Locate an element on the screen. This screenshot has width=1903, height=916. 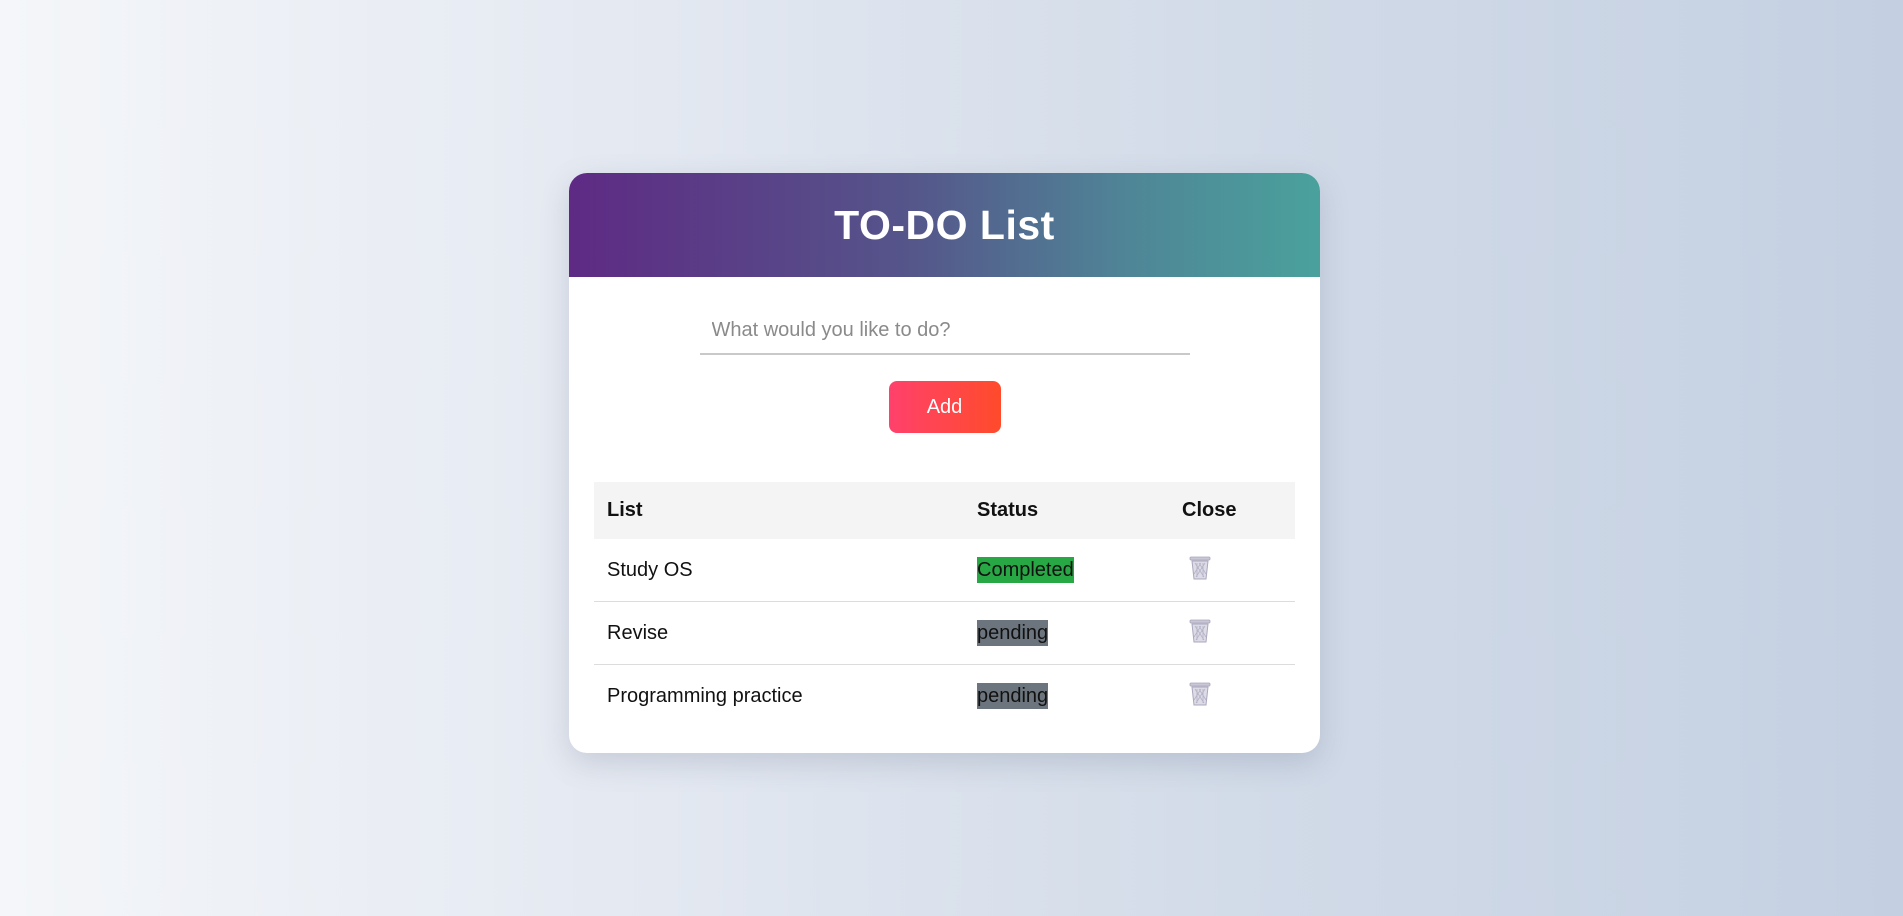
header-list: List is located at coordinates (625, 510).